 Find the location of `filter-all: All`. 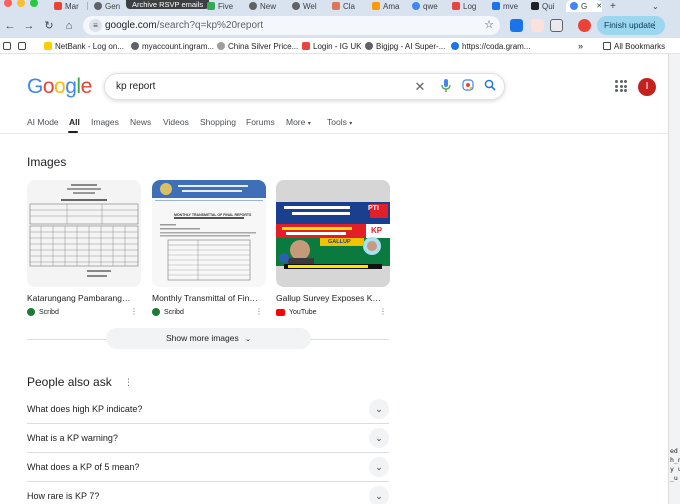

filter-all: All is located at coordinates (74, 122).